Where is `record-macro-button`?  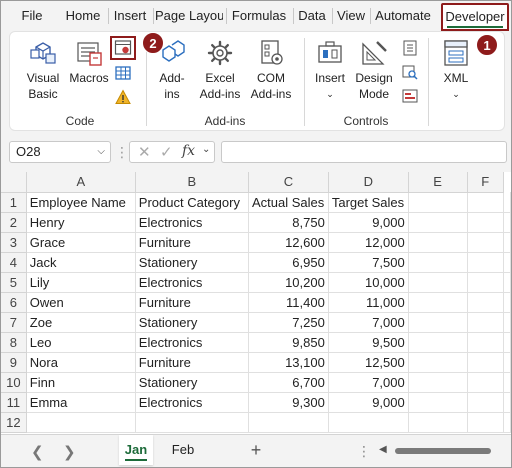
record-macro-button is located at coordinates (123, 49).